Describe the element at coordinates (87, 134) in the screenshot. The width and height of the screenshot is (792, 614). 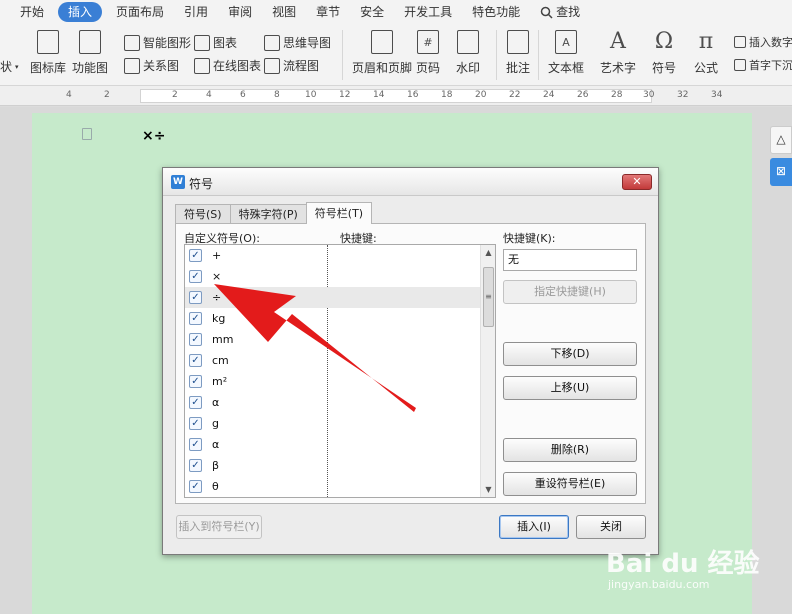
I see `paragraph-icon` at that location.